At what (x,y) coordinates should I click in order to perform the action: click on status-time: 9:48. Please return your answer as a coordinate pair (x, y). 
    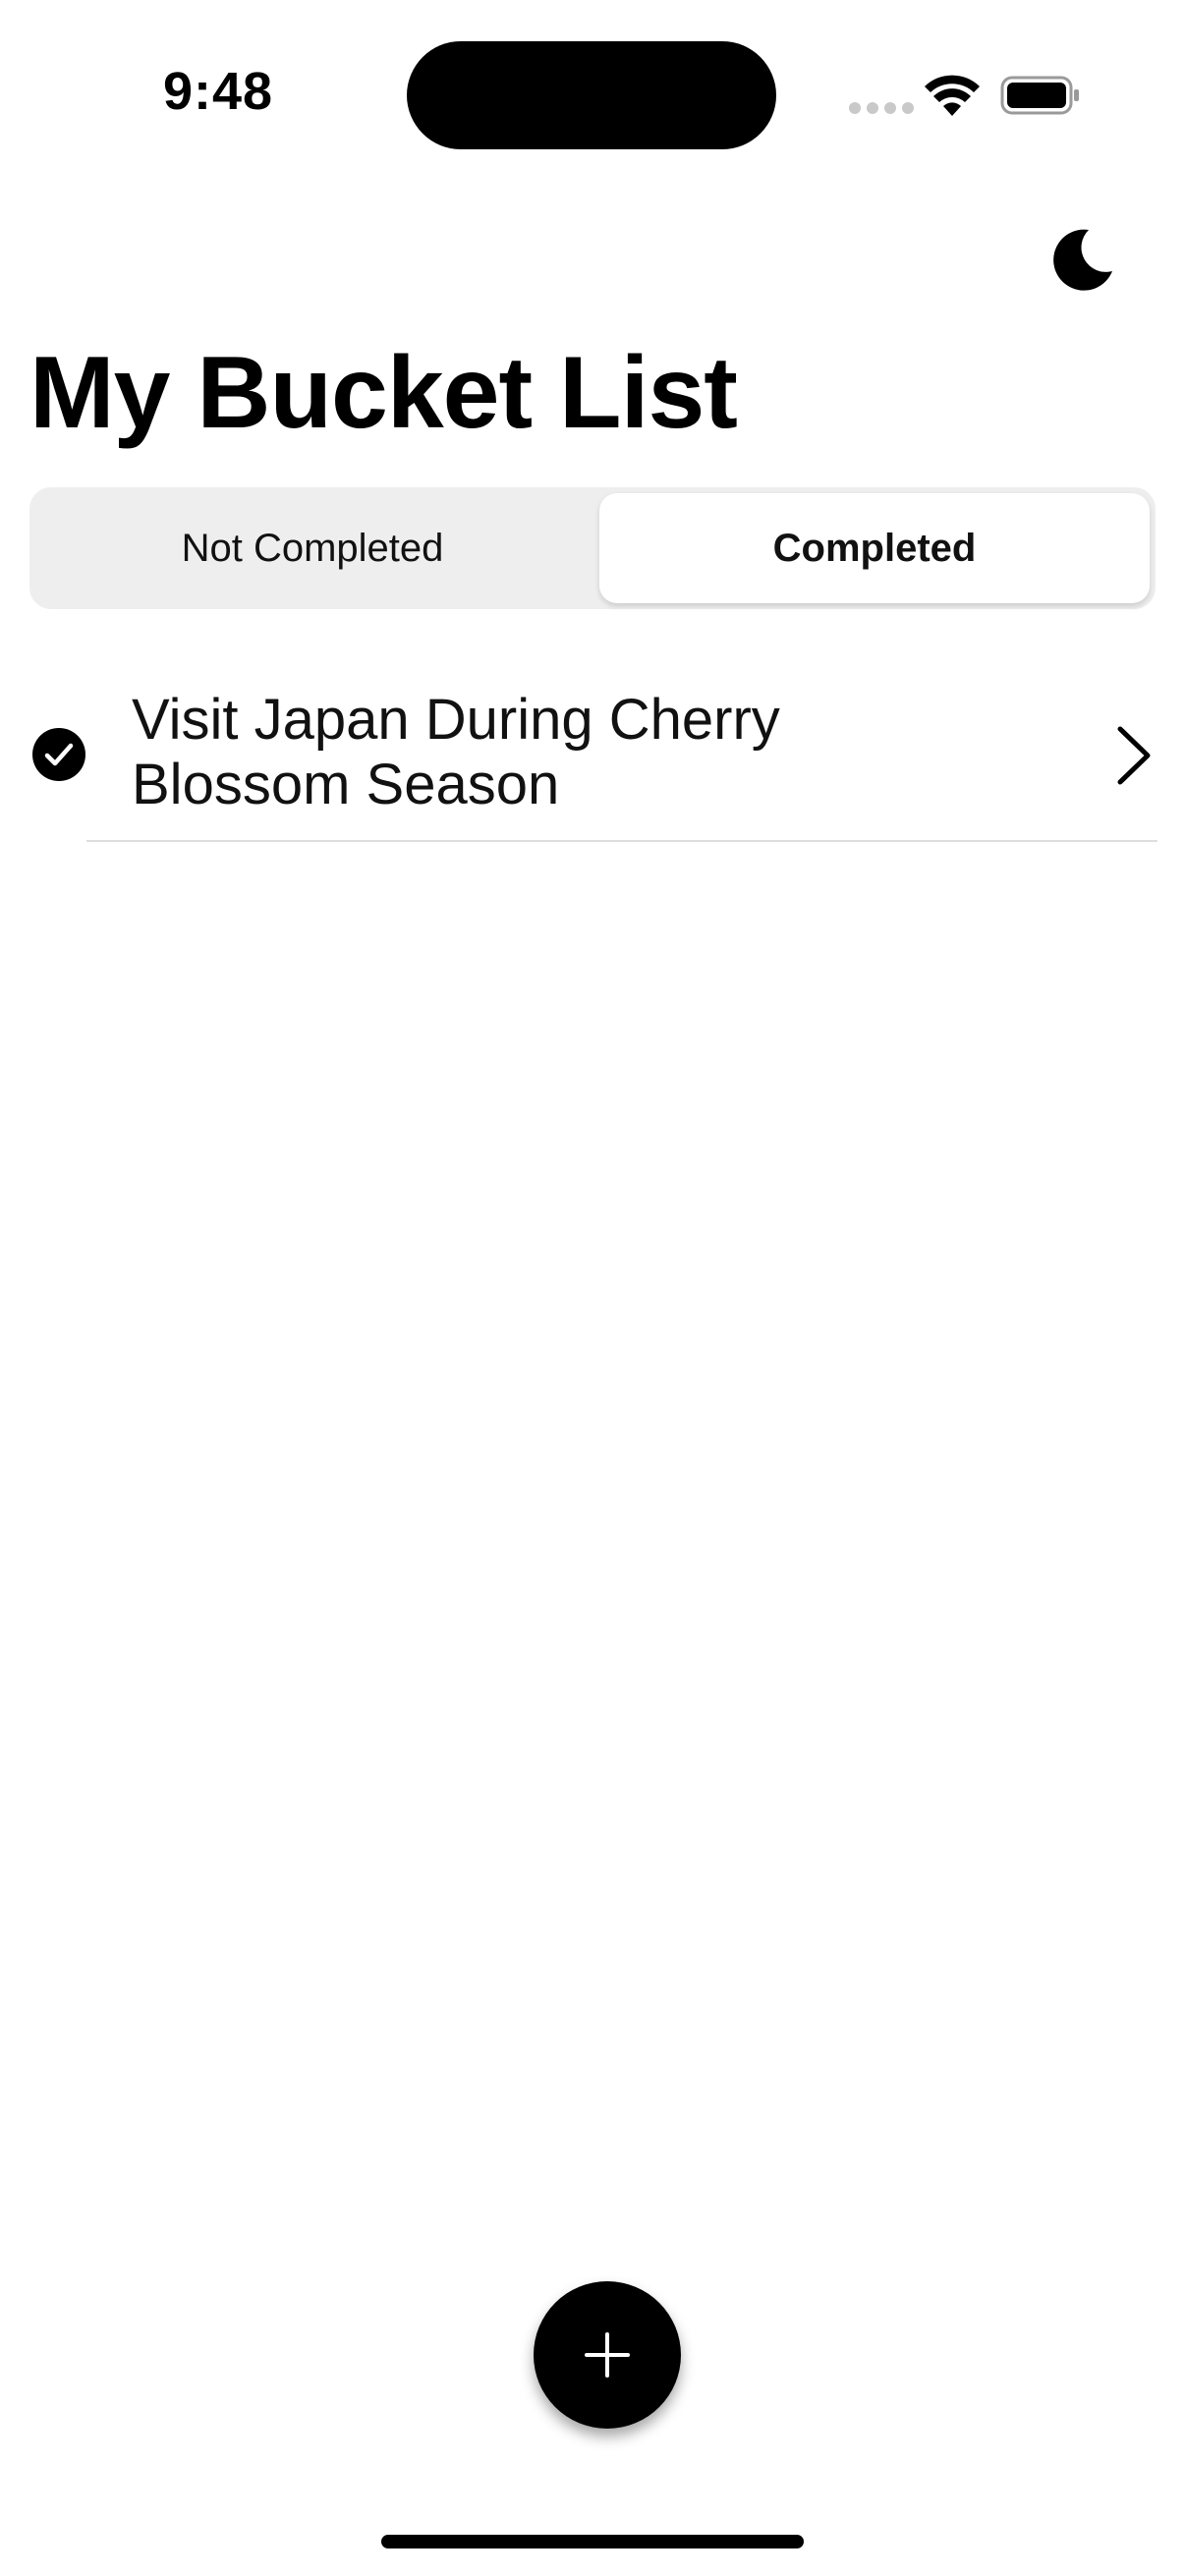
    Looking at the image, I should click on (219, 91).